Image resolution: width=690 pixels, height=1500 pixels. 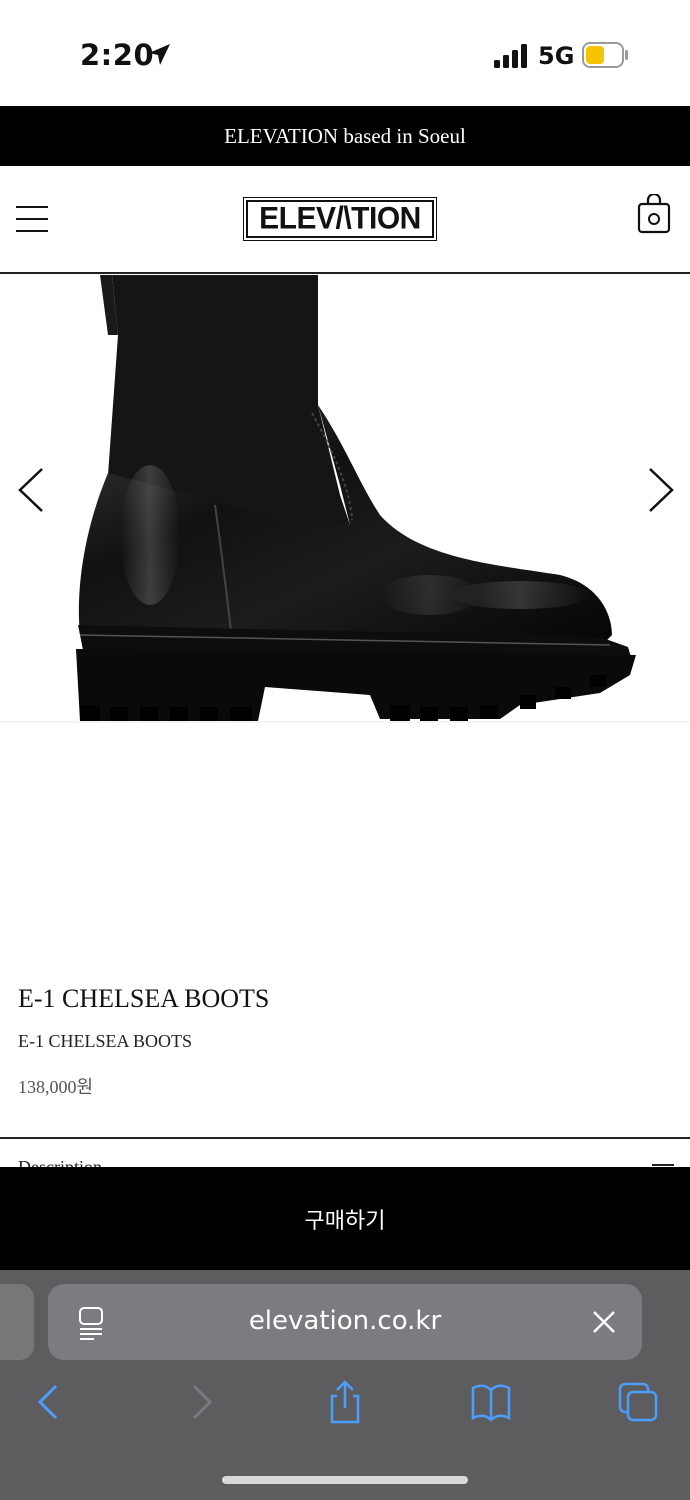 What do you see at coordinates (159, 54) in the screenshot?
I see `location-arrow-icon` at bounding box center [159, 54].